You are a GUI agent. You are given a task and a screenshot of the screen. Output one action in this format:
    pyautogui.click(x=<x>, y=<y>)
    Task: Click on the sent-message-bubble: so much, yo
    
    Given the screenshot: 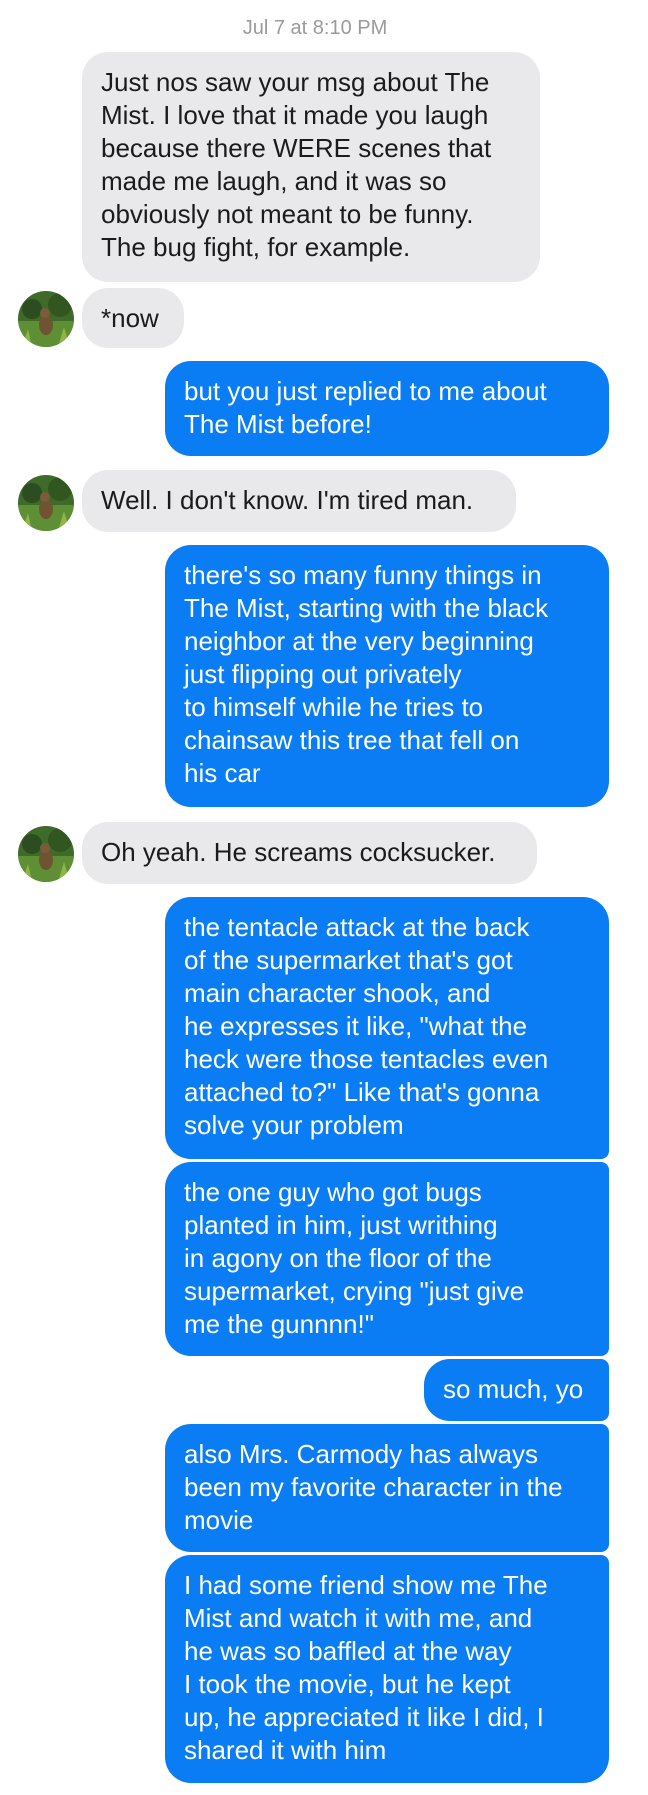 What is the action you would take?
    pyautogui.click(x=516, y=1390)
    